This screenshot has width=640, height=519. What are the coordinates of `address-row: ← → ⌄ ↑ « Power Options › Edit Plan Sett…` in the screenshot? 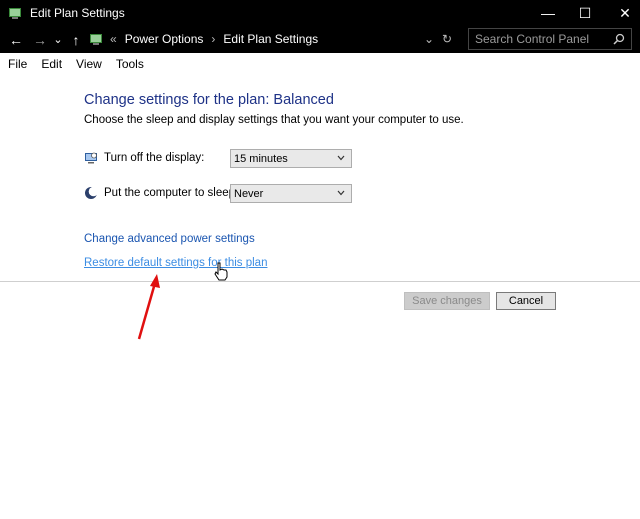 It's located at (320, 39).